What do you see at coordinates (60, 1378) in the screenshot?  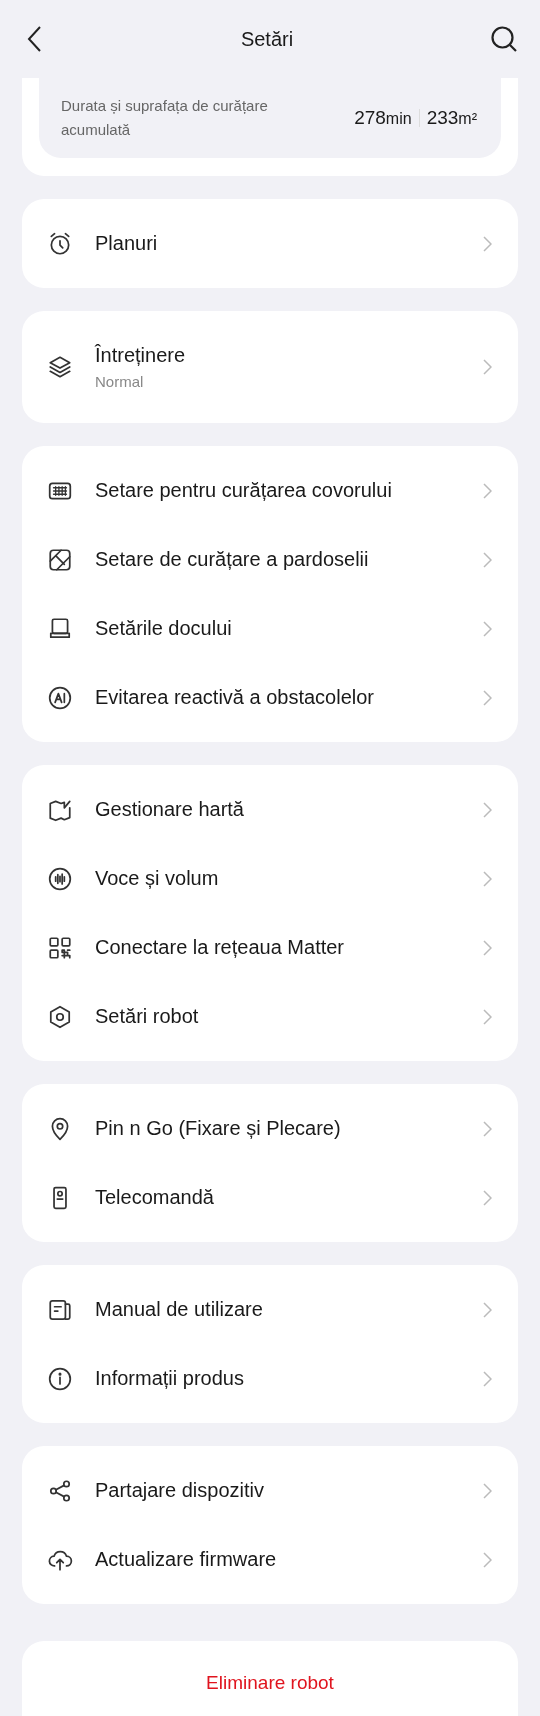 I see `info-icon` at bounding box center [60, 1378].